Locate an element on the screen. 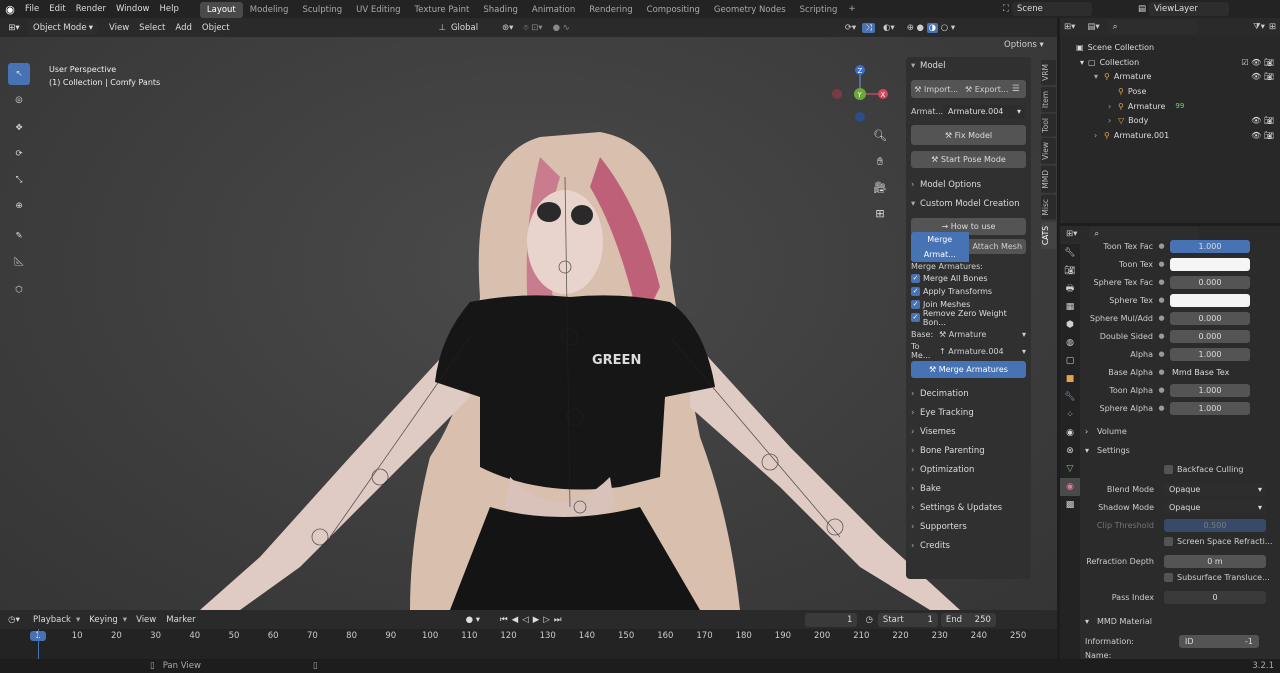  perspective-grid-icon: ⊞ is located at coordinates (880, 214).